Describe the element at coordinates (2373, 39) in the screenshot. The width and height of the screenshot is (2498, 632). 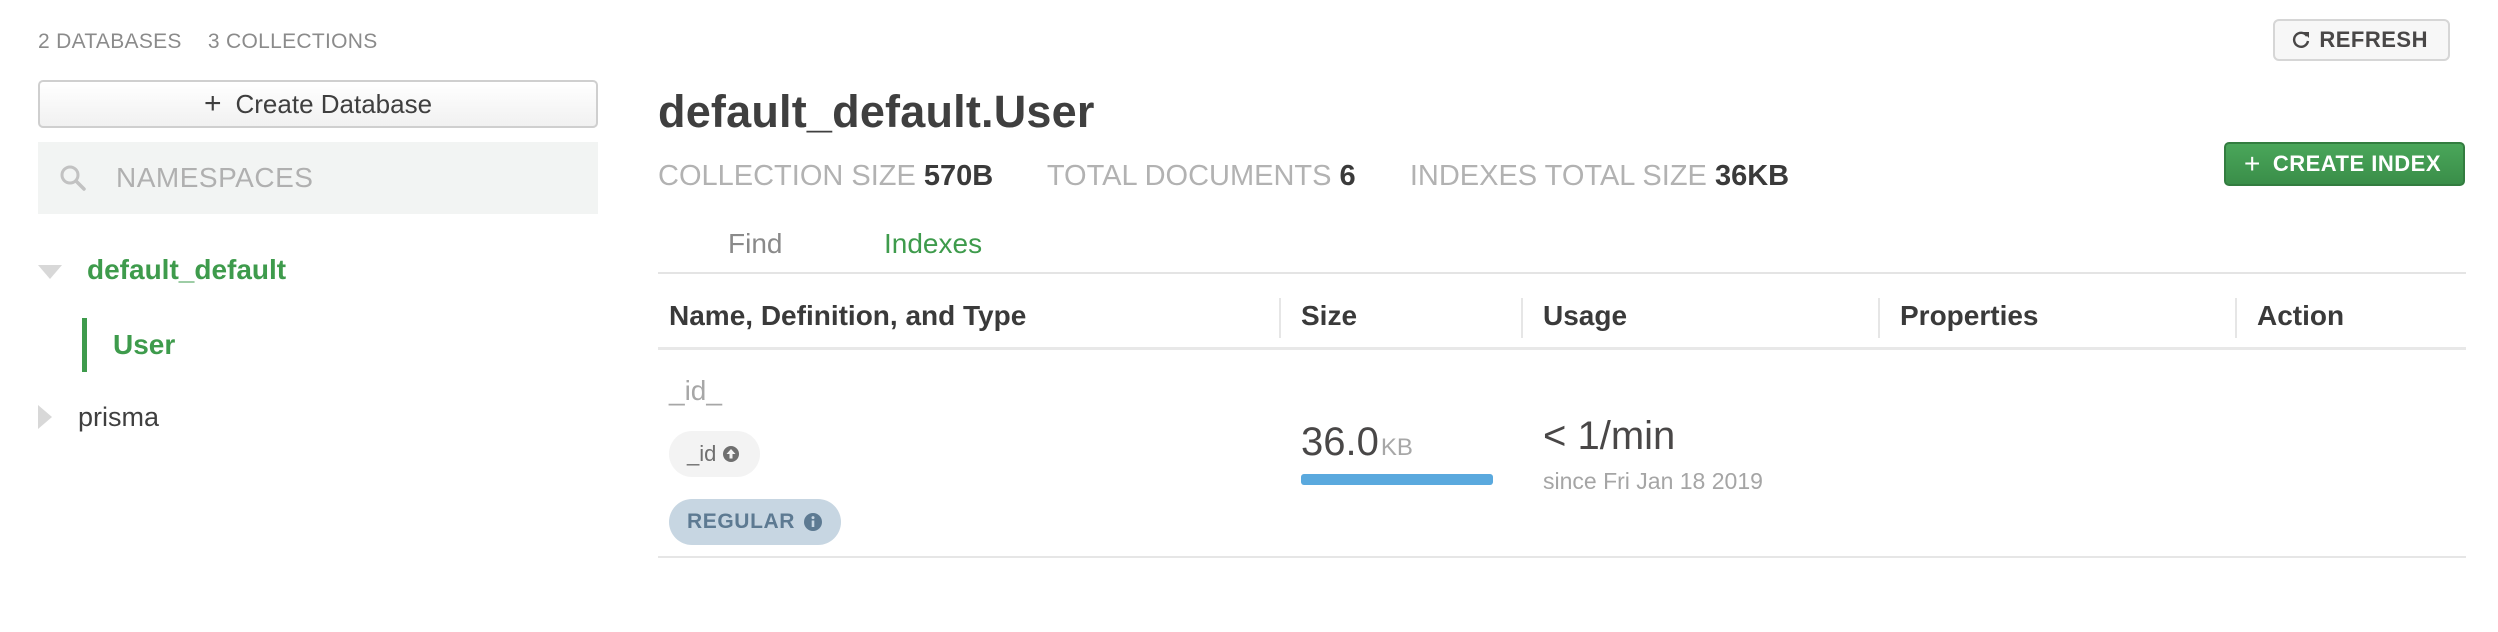
I see `refresh-label: REFRESH` at that location.